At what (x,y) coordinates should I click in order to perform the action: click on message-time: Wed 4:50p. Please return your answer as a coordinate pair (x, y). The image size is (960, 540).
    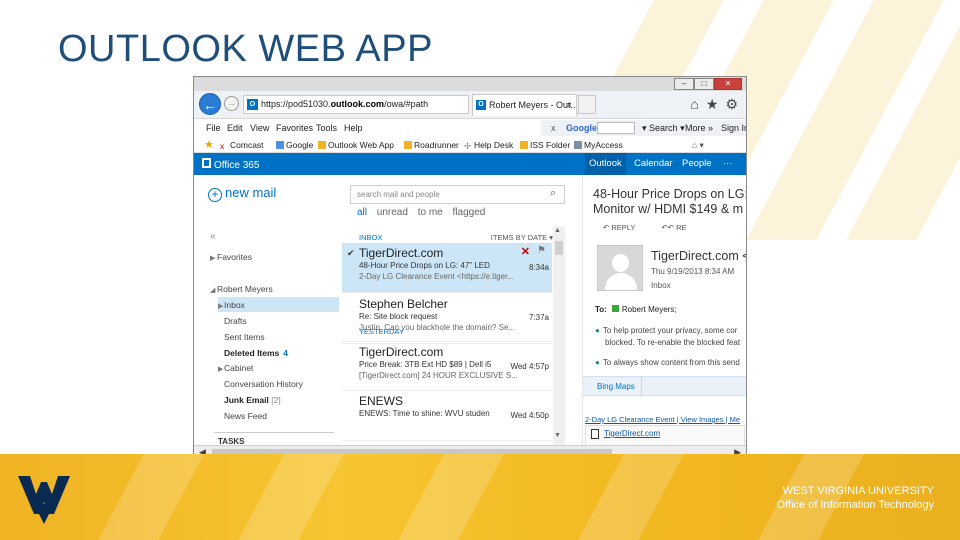
    Looking at the image, I should click on (529, 415).